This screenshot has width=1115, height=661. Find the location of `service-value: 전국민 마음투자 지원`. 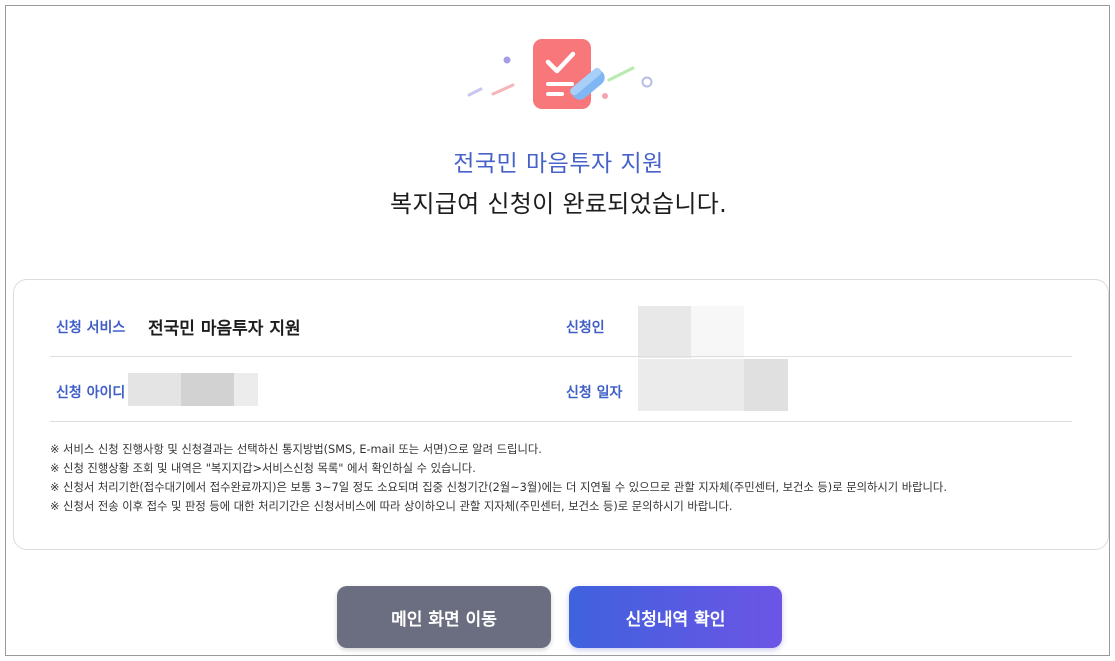

service-value: 전국민 마음투자 지원 is located at coordinates (224, 329).